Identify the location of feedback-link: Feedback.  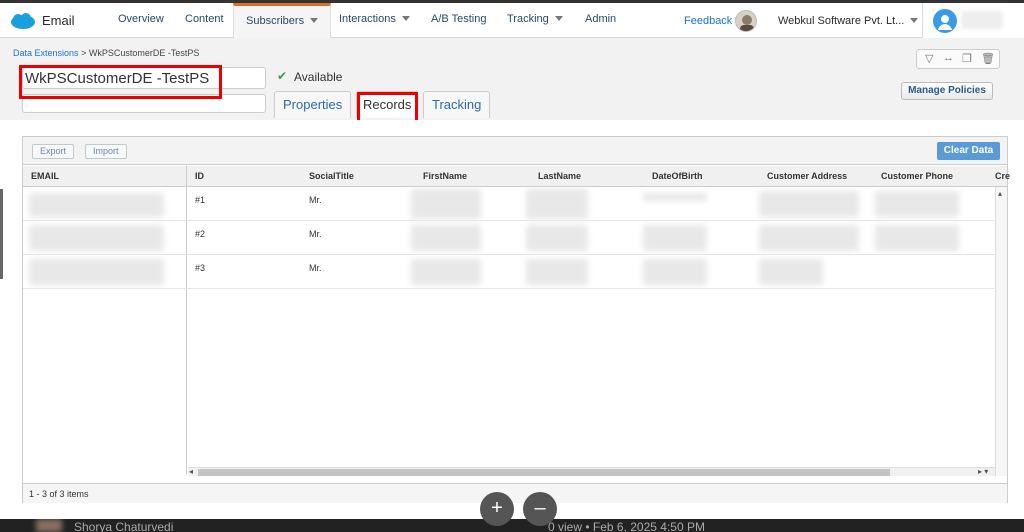
(708, 21).